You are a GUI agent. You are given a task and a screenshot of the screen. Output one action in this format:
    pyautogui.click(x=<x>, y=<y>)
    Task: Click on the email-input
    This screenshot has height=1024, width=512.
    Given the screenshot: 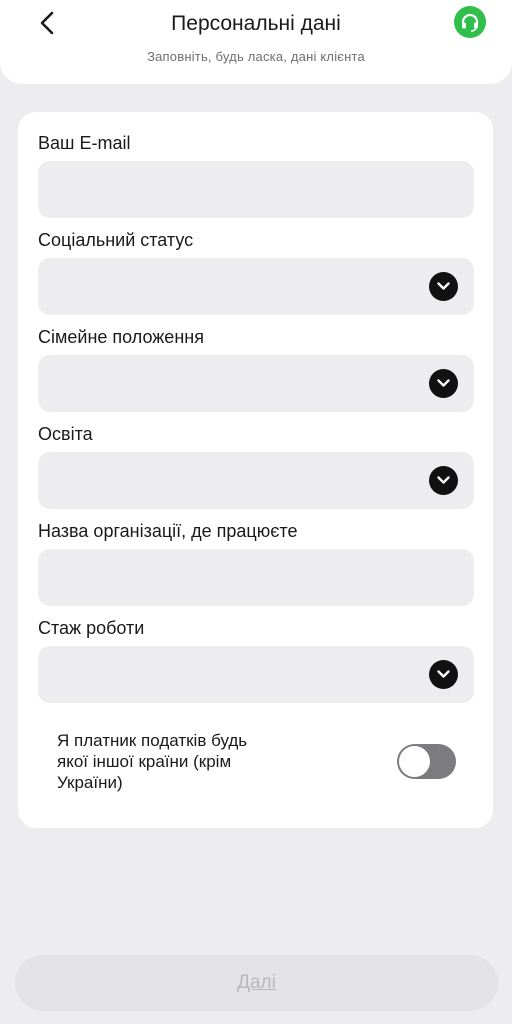 What is the action you would take?
    pyautogui.click(x=256, y=189)
    